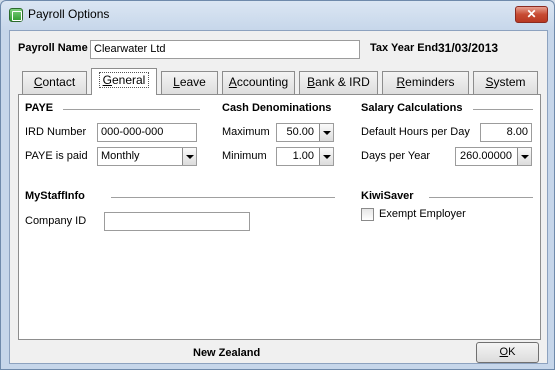 The width and height of the screenshot is (555, 370). I want to click on tab-general: General, so click(124, 81).